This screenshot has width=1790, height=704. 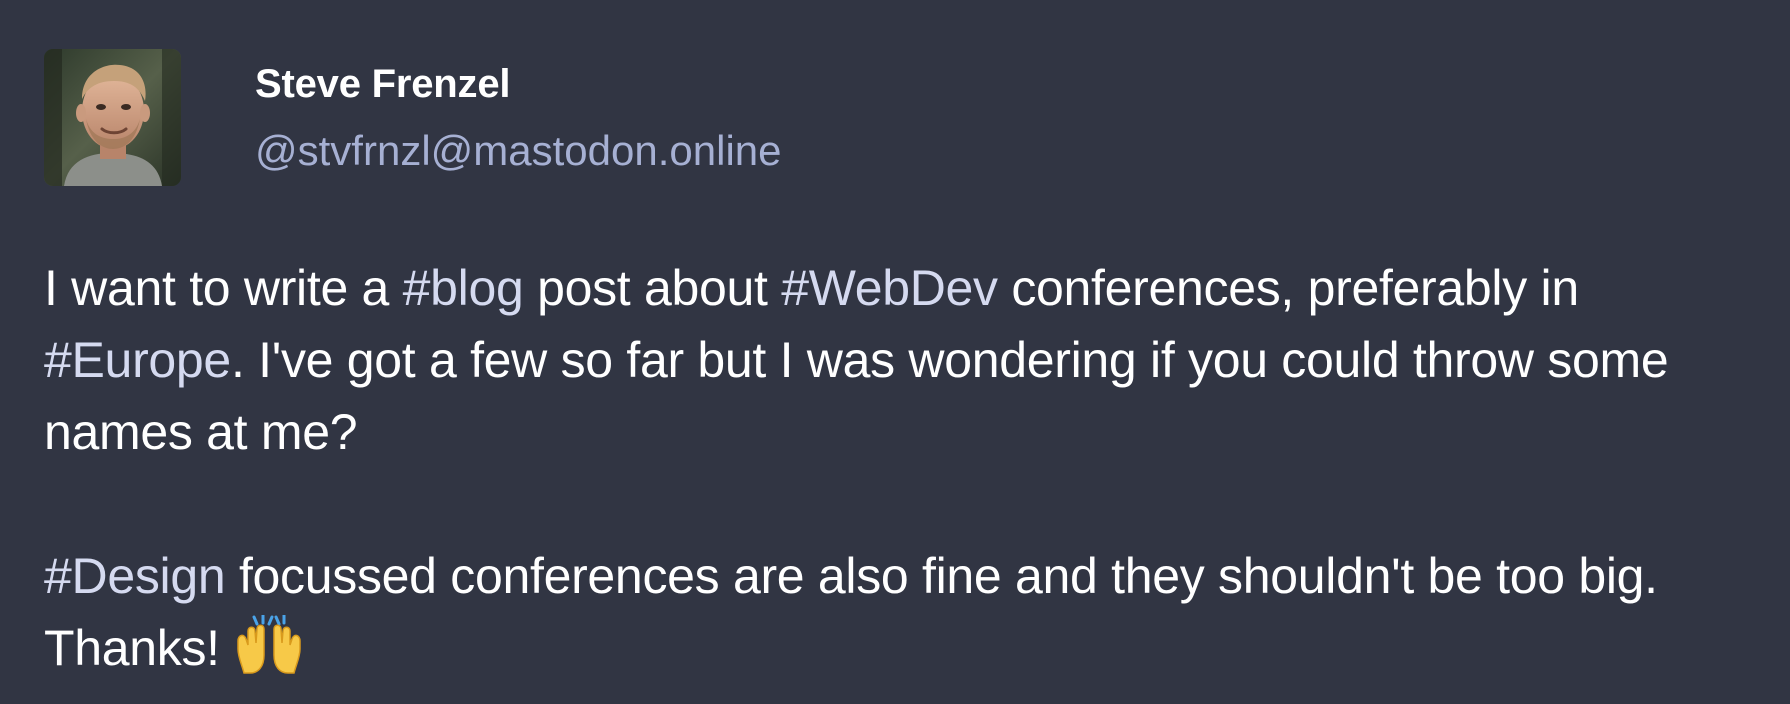 What do you see at coordinates (463, 288) in the screenshot?
I see `hashtag-blog: #blog` at bounding box center [463, 288].